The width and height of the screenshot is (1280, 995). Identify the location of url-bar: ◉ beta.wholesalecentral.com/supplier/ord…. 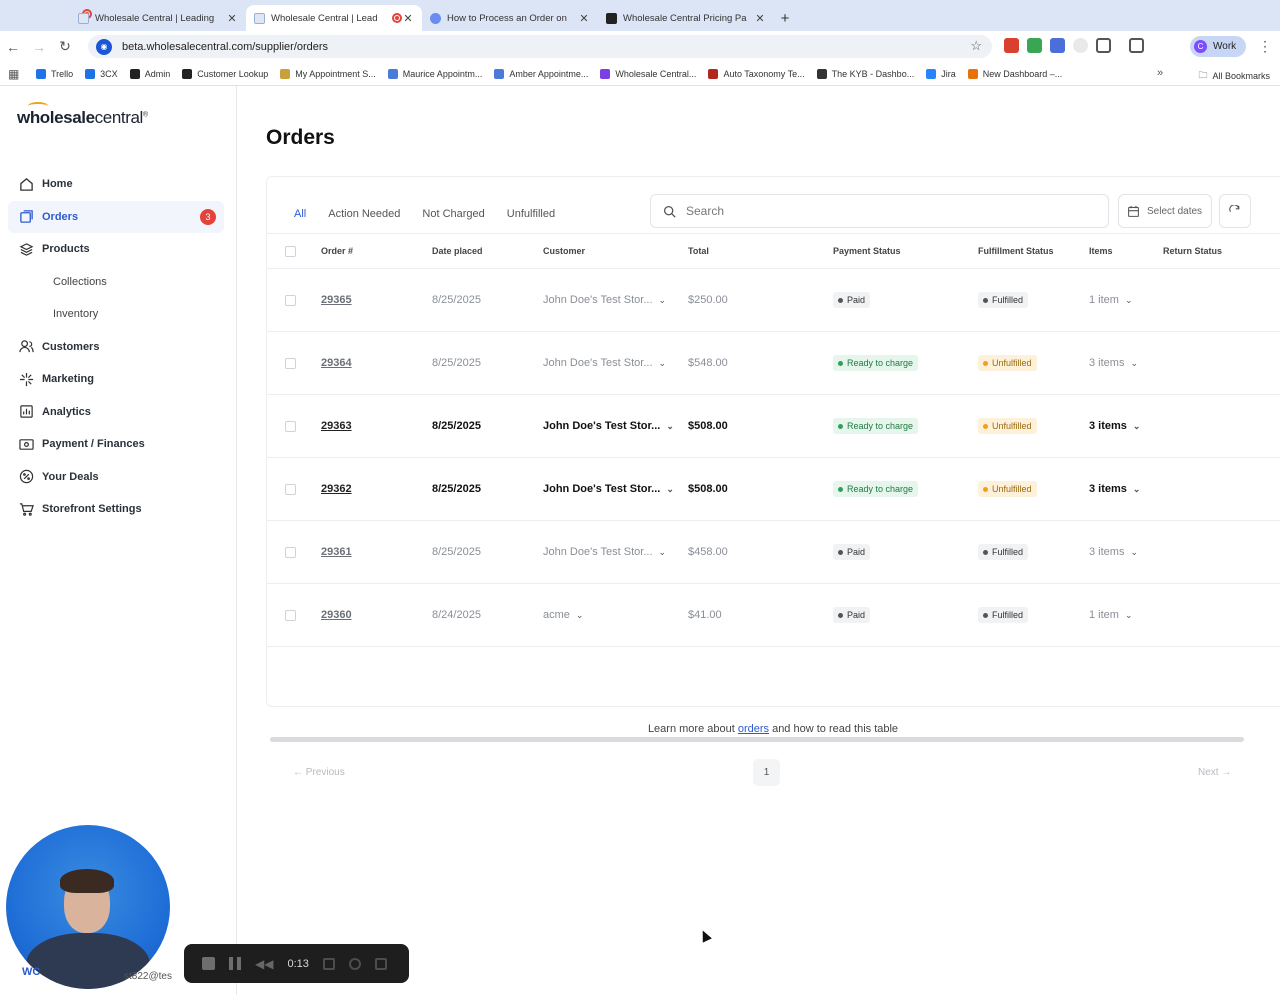
(540, 46).